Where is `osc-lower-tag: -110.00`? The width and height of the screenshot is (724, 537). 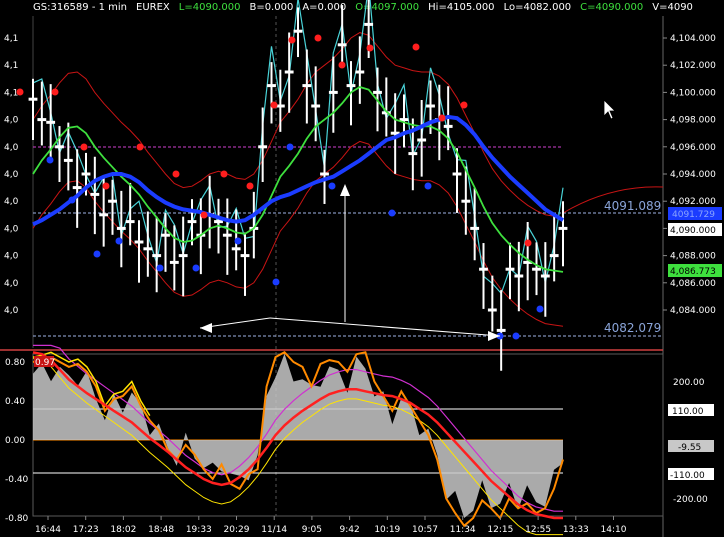 osc-lower-tag: -110.00 is located at coordinates (687, 476).